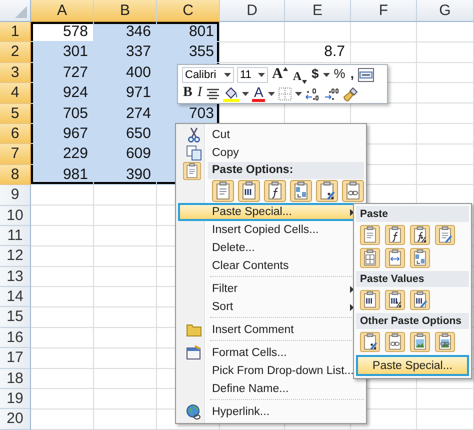 The height and width of the screenshot is (430, 474). What do you see at coordinates (125, 175) in the screenshot?
I see `table-cell: 390` at bounding box center [125, 175].